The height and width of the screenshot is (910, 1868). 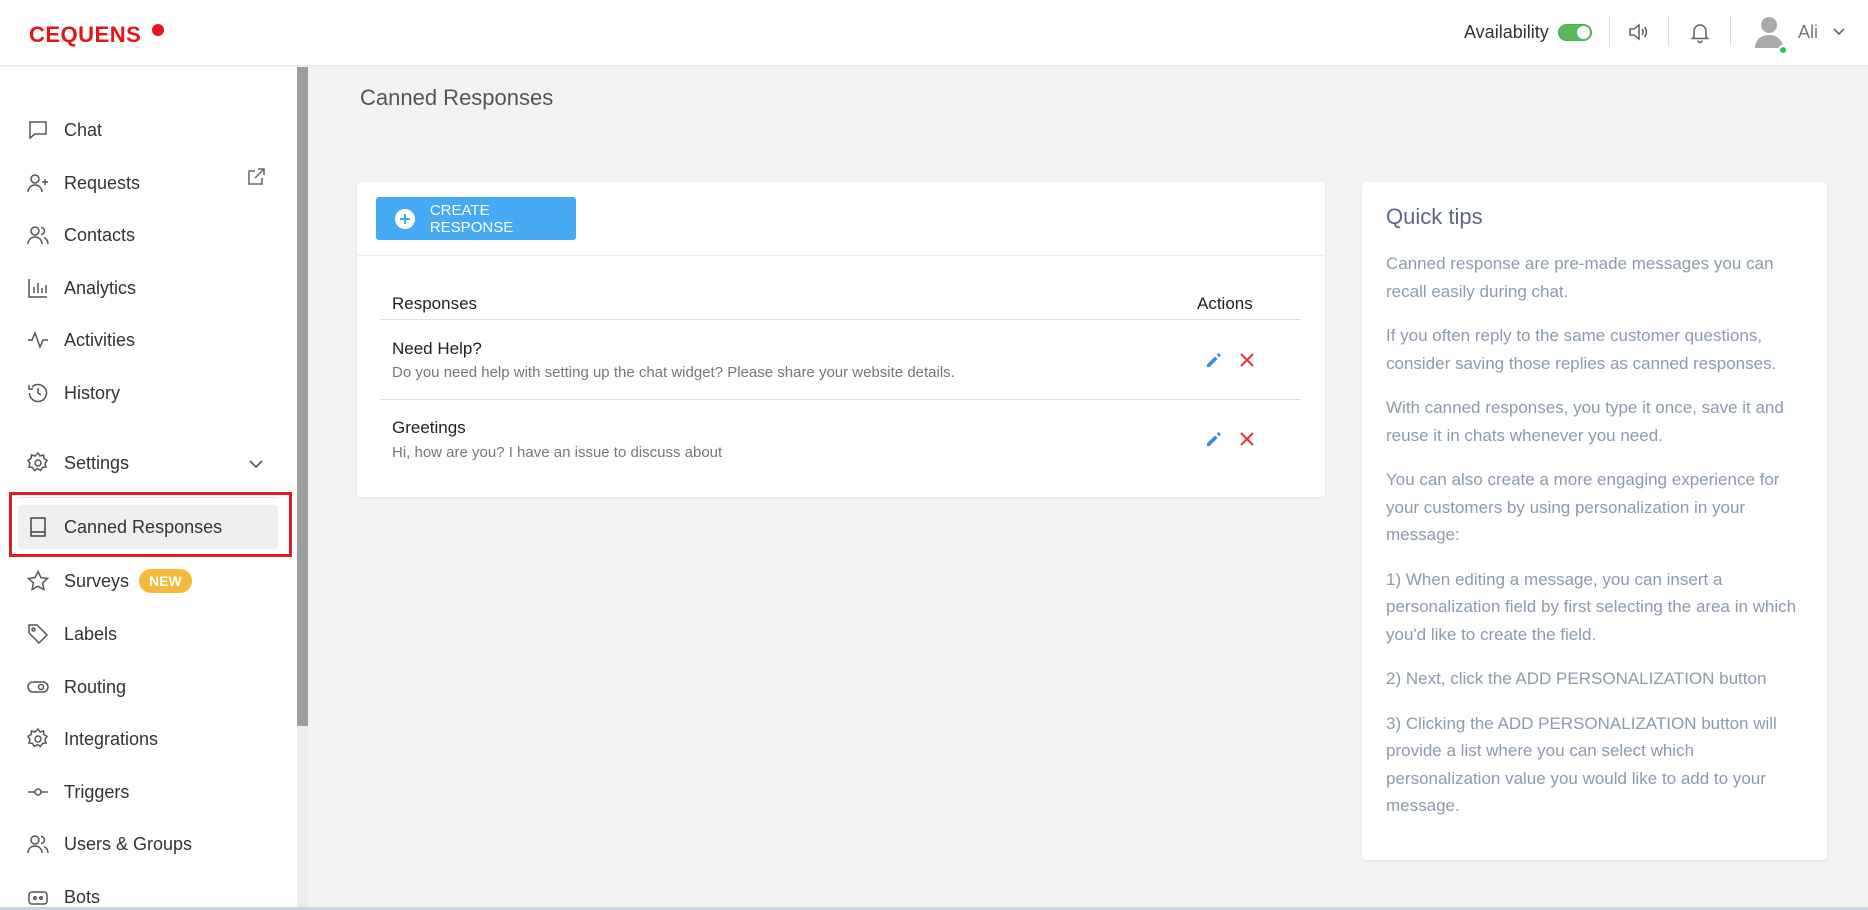 I want to click on bot-icon, so click(x=38, y=898).